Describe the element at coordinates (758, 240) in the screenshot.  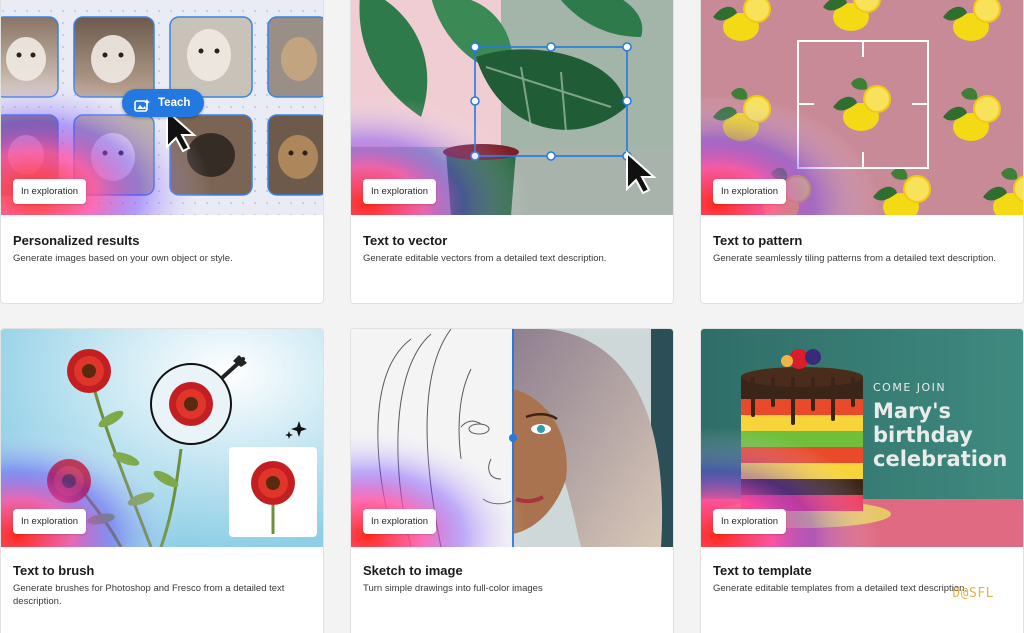
I see `card-title: Text to pattern` at that location.